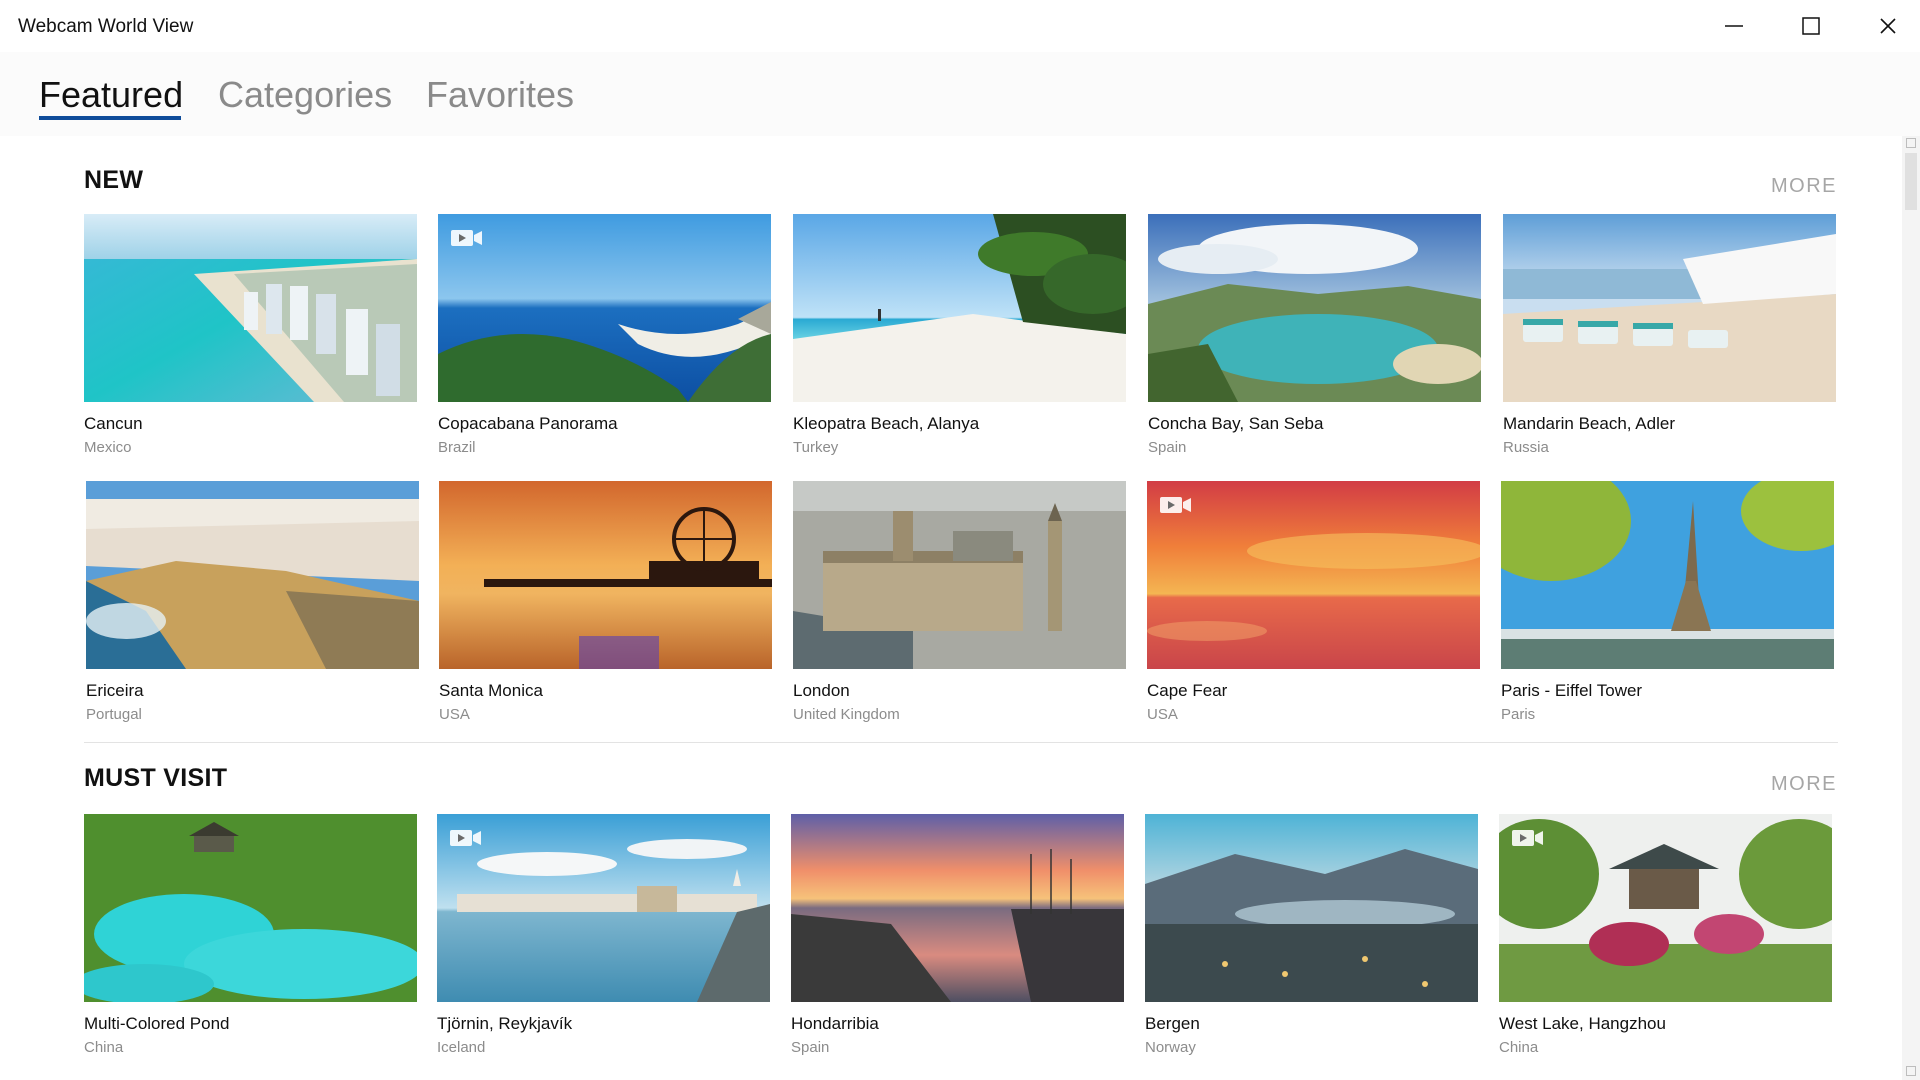 The image size is (1920, 1080). What do you see at coordinates (500, 95) in the screenshot?
I see `tab-favorites: Favorites` at bounding box center [500, 95].